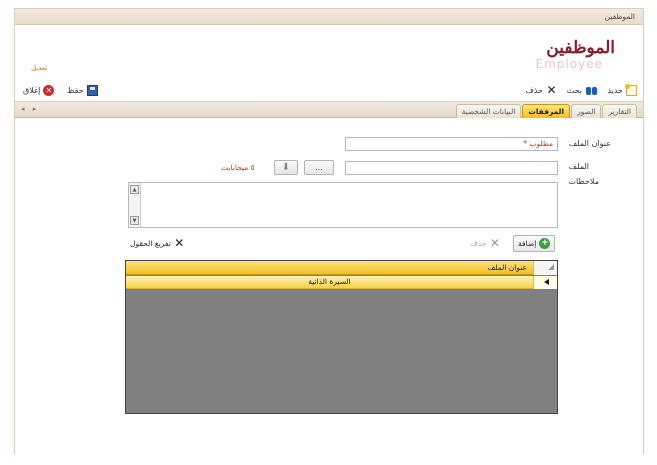 The width and height of the screenshot is (657, 465). I want to click on tab-scroll-arrows: ◂ ▸, so click(30, 109).